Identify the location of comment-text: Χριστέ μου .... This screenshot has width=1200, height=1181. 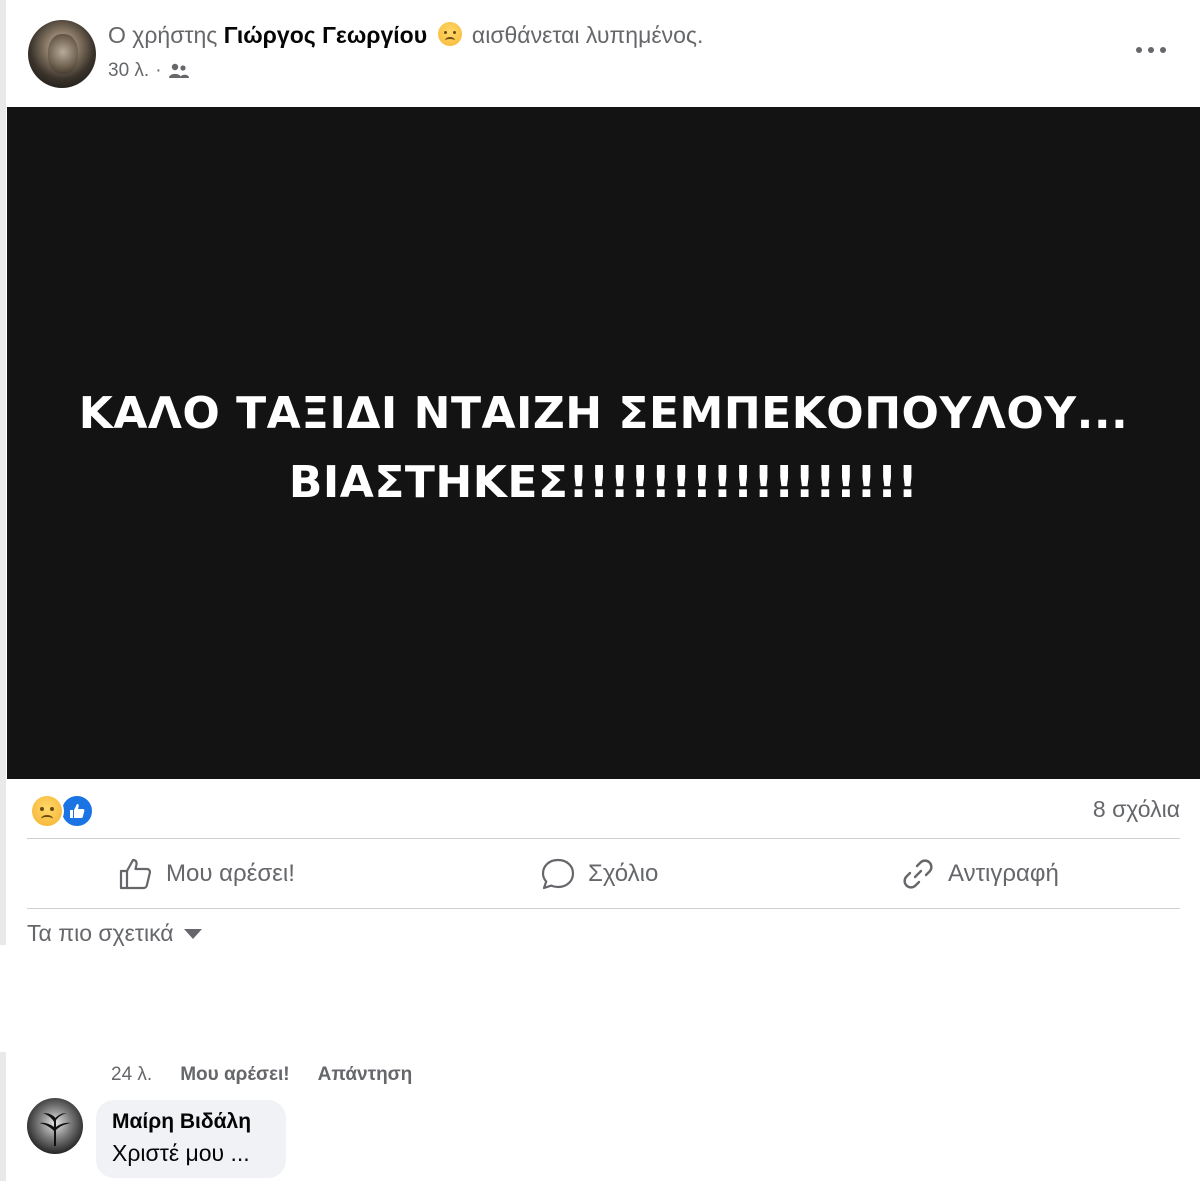
(181, 1153).